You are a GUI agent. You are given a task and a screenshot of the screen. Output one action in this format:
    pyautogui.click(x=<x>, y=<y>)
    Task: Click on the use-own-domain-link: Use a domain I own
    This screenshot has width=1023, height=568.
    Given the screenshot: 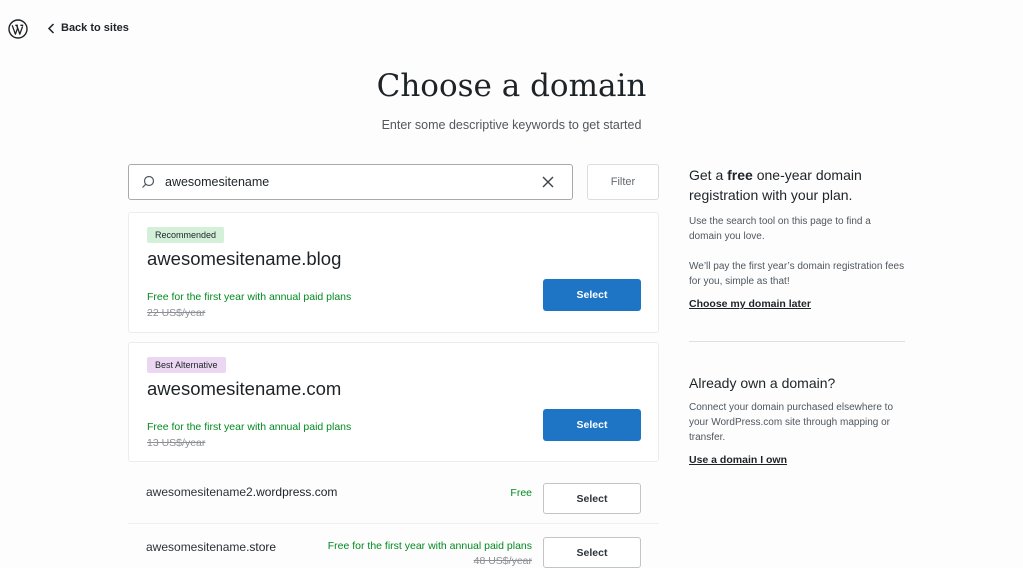 What is the action you would take?
    pyautogui.click(x=797, y=460)
    